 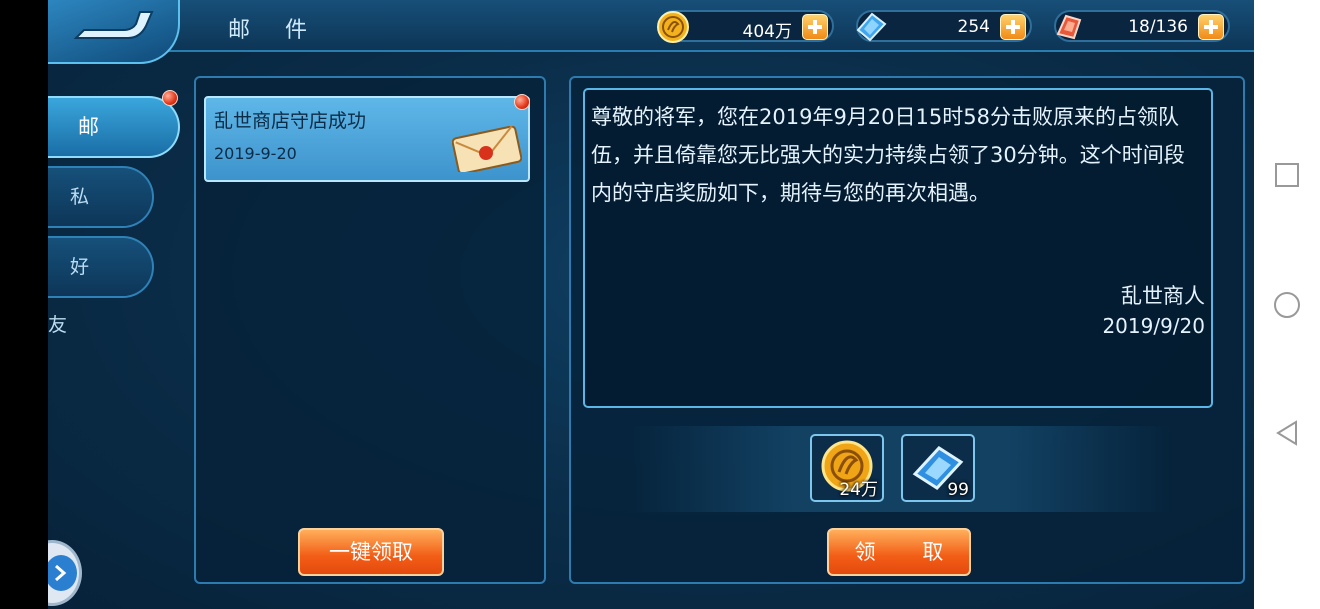 I want to click on unread-badge, so click(x=522, y=102).